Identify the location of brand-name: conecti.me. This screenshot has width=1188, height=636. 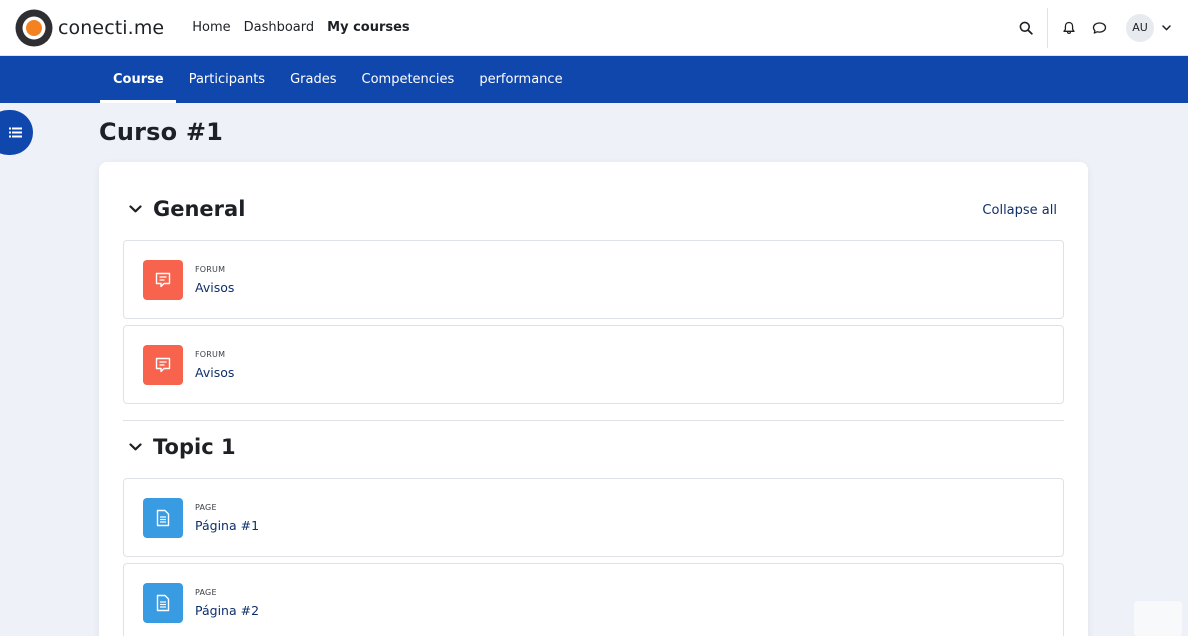
(111, 27).